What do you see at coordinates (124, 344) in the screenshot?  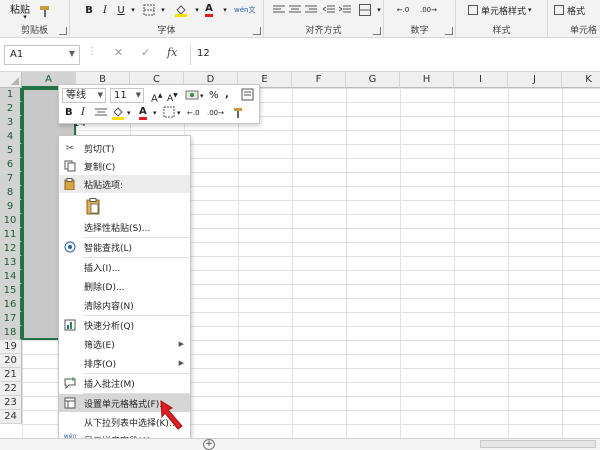 I see `menu-item-filter: 筛选(E) ▶` at bounding box center [124, 344].